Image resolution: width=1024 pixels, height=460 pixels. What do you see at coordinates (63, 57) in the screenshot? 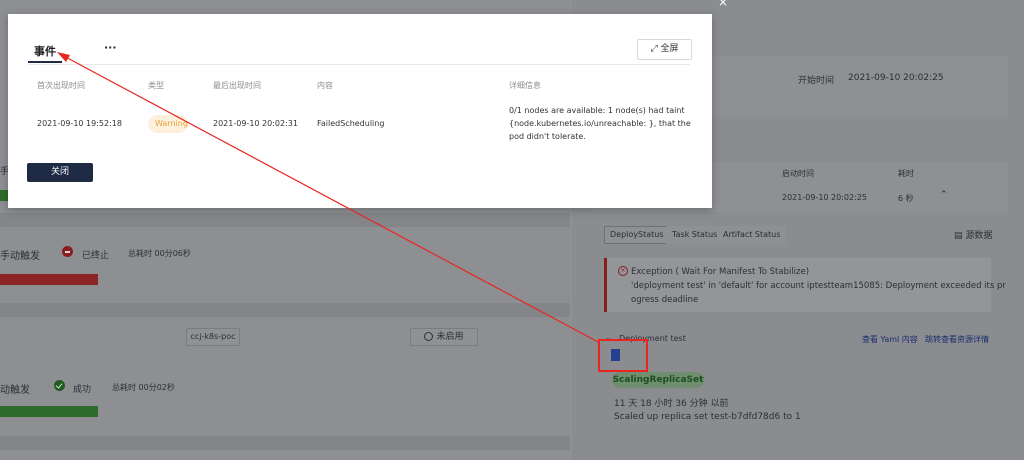
I see `arrow-head-icon` at bounding box center [63, 57].